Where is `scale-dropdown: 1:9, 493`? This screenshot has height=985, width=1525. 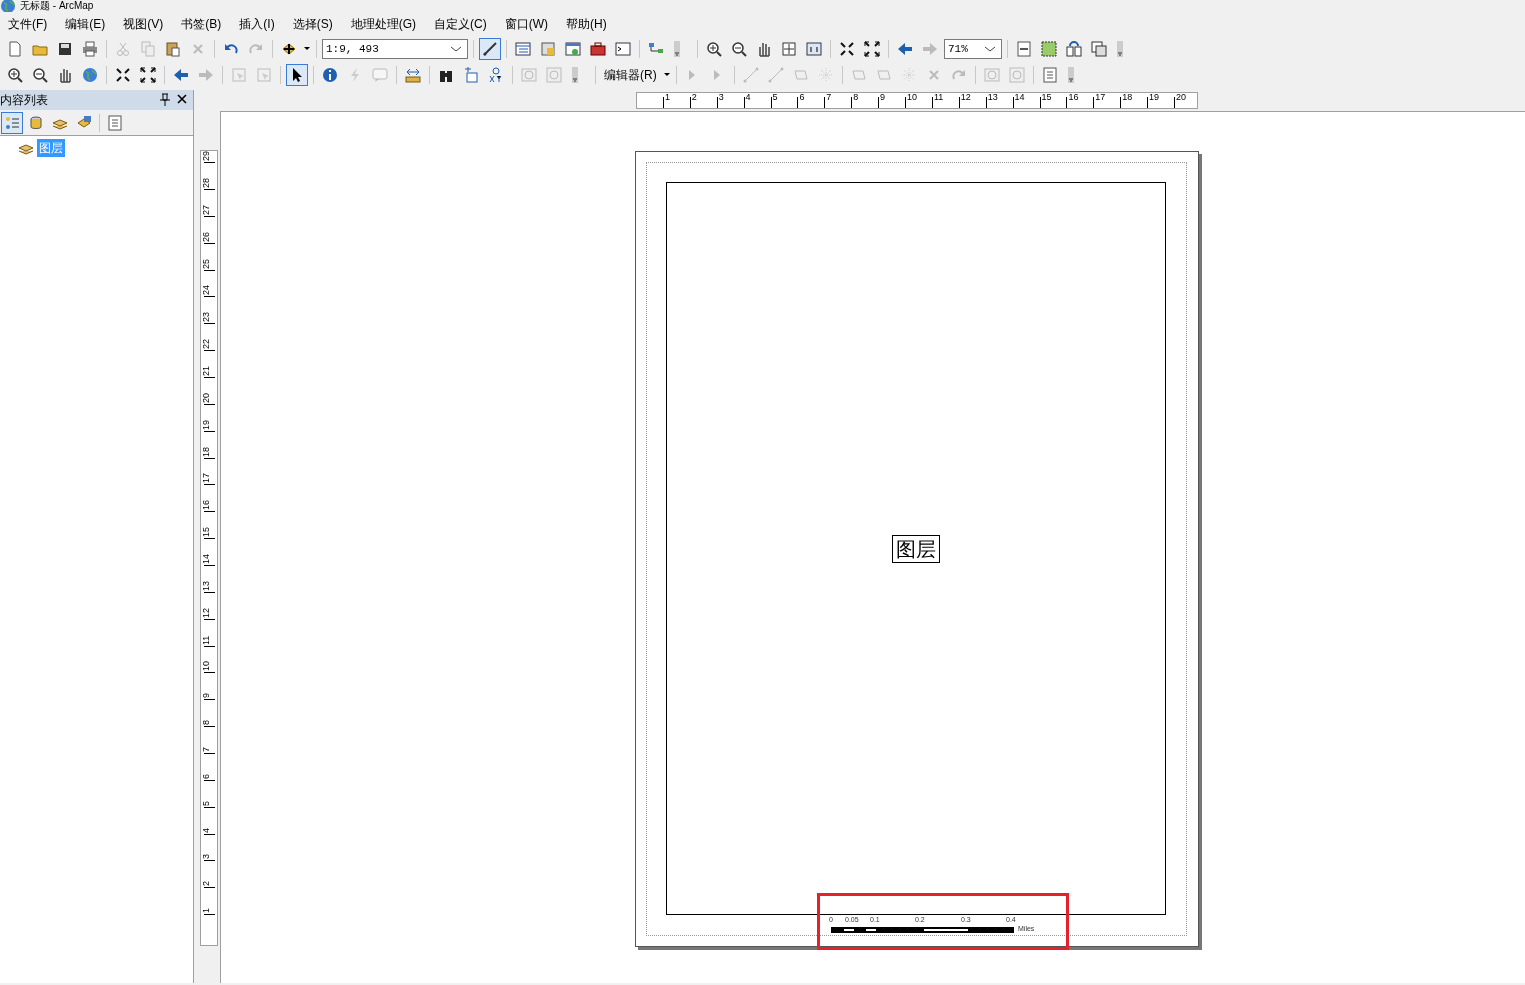
scale-dropdown: 1:9, 493 is located at coordinates (395, 49).